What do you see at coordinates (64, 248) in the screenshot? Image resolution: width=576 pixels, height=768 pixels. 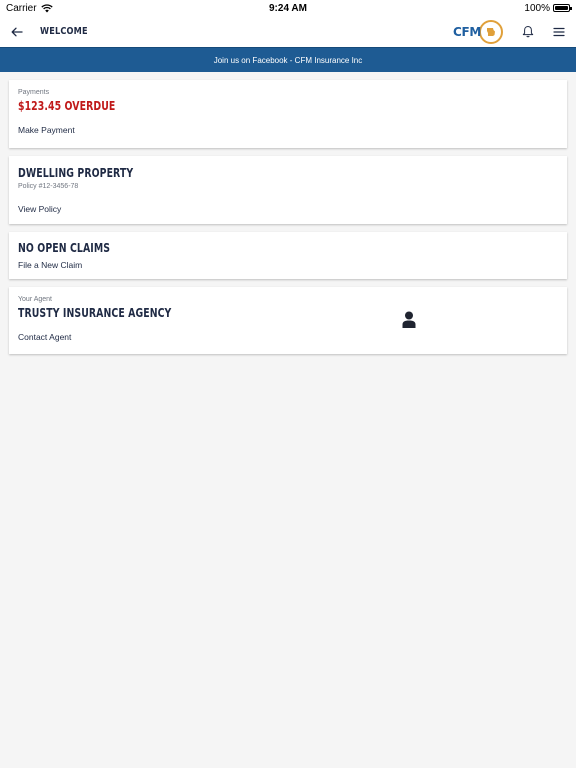 I see `claims-title: NO OPEN CLAIMS` at bounding box center [64, 248].